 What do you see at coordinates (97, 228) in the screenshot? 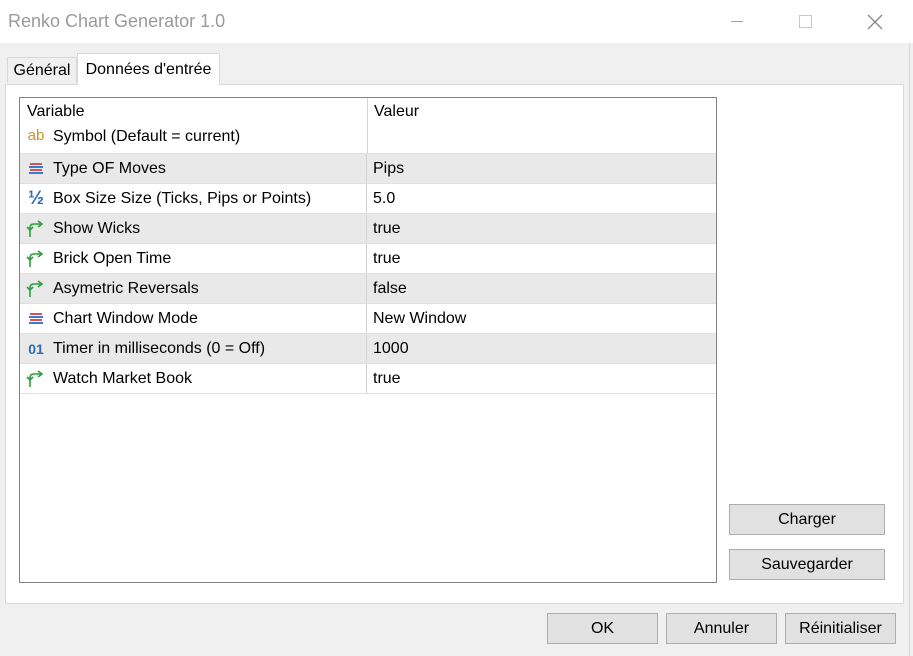
I see `variable-label: Show Wicks` at bounding box center [97, 228].